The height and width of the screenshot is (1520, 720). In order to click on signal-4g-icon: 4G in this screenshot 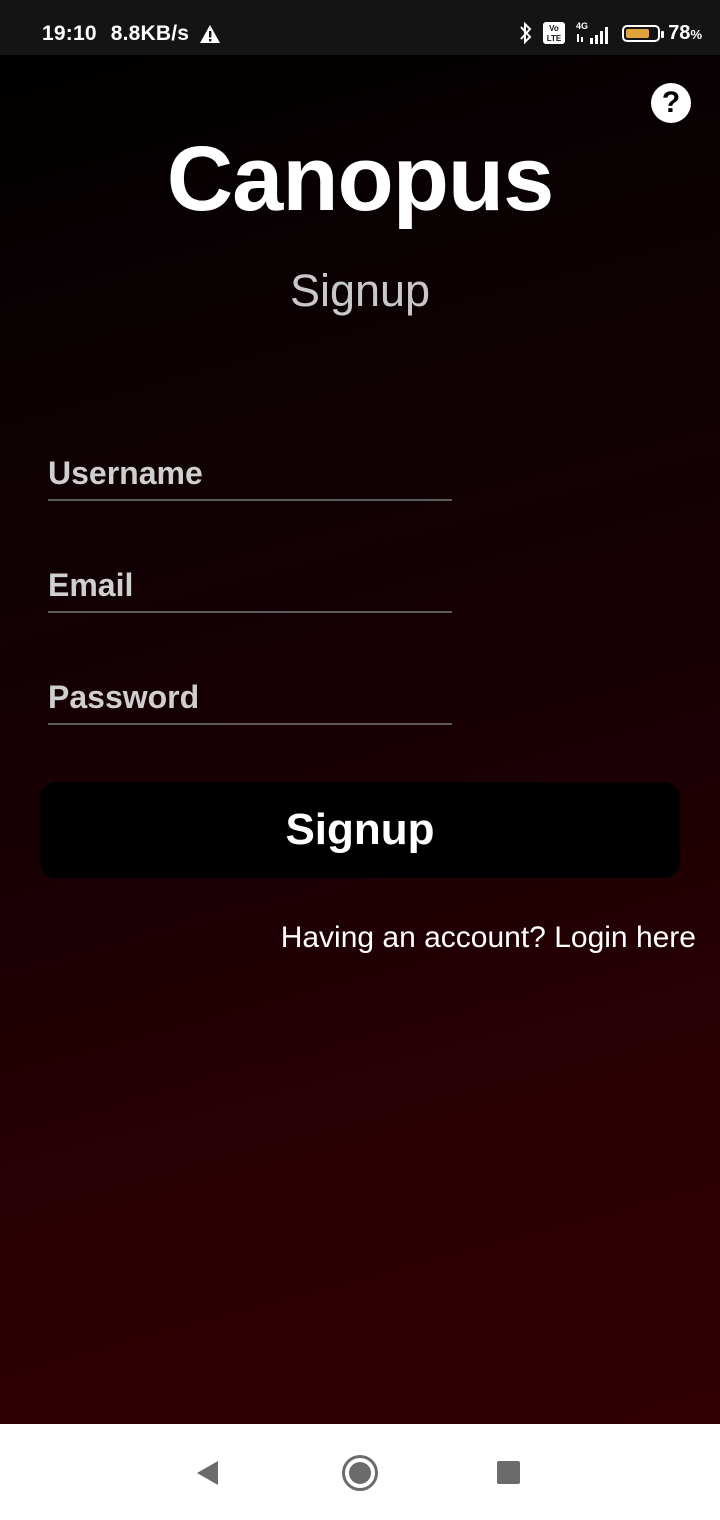, I will do `click(592, 32)`.